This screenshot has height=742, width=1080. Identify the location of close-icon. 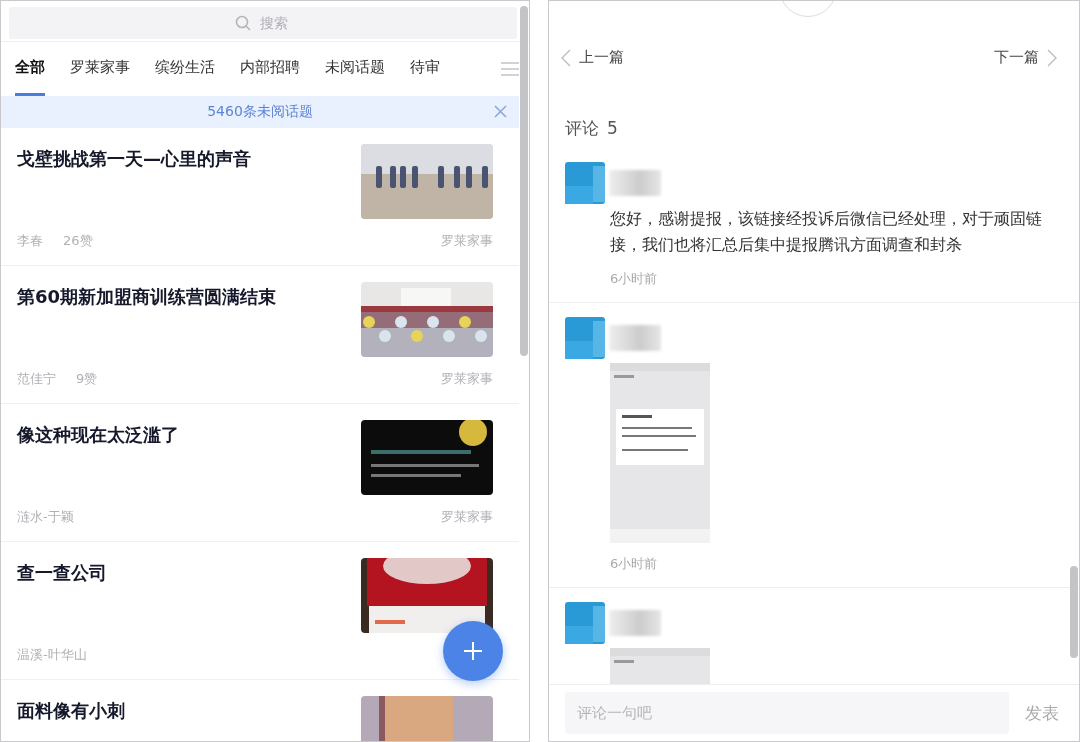
(500, 111).